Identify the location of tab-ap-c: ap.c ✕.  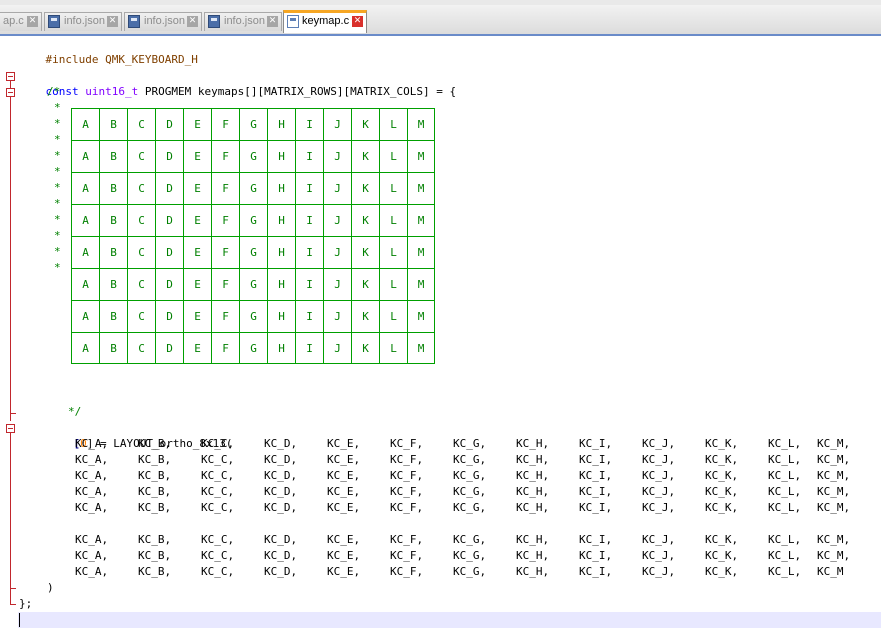
(21, 21).